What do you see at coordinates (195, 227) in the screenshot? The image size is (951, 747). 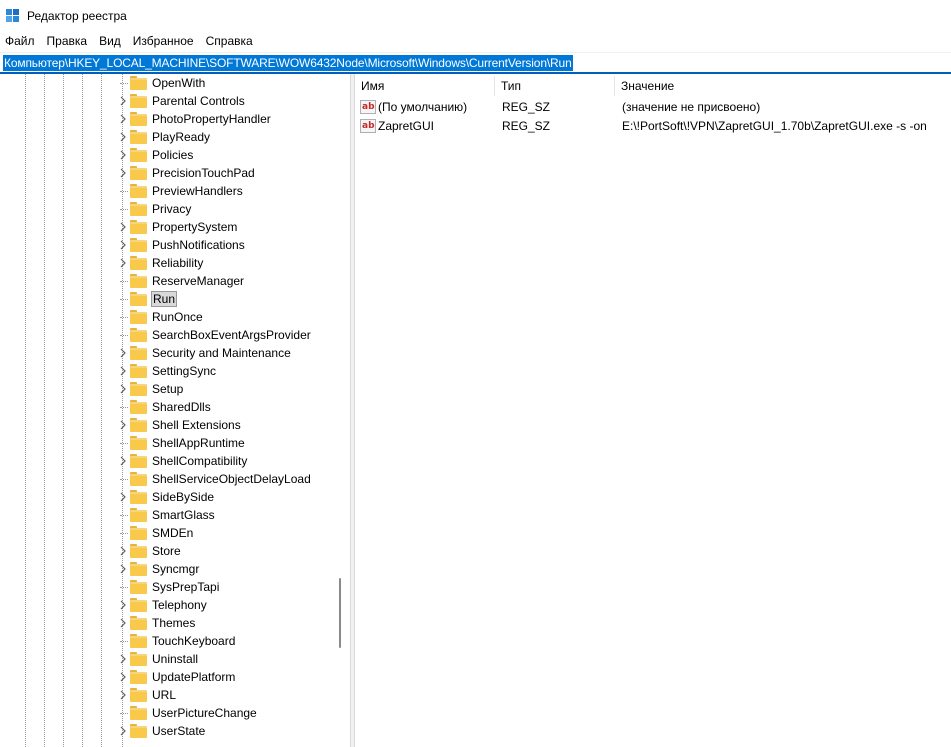 I see `tree-item-label: PropertySystem` at bounding box center [195, 227].